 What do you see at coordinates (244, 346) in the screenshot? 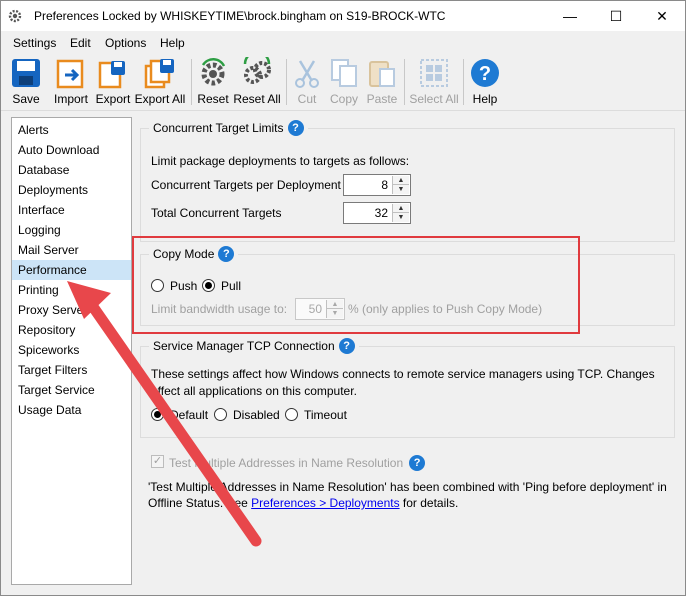
I see `tcp-title: Service Manager TCP Connection` at bounding box center [244, 346].